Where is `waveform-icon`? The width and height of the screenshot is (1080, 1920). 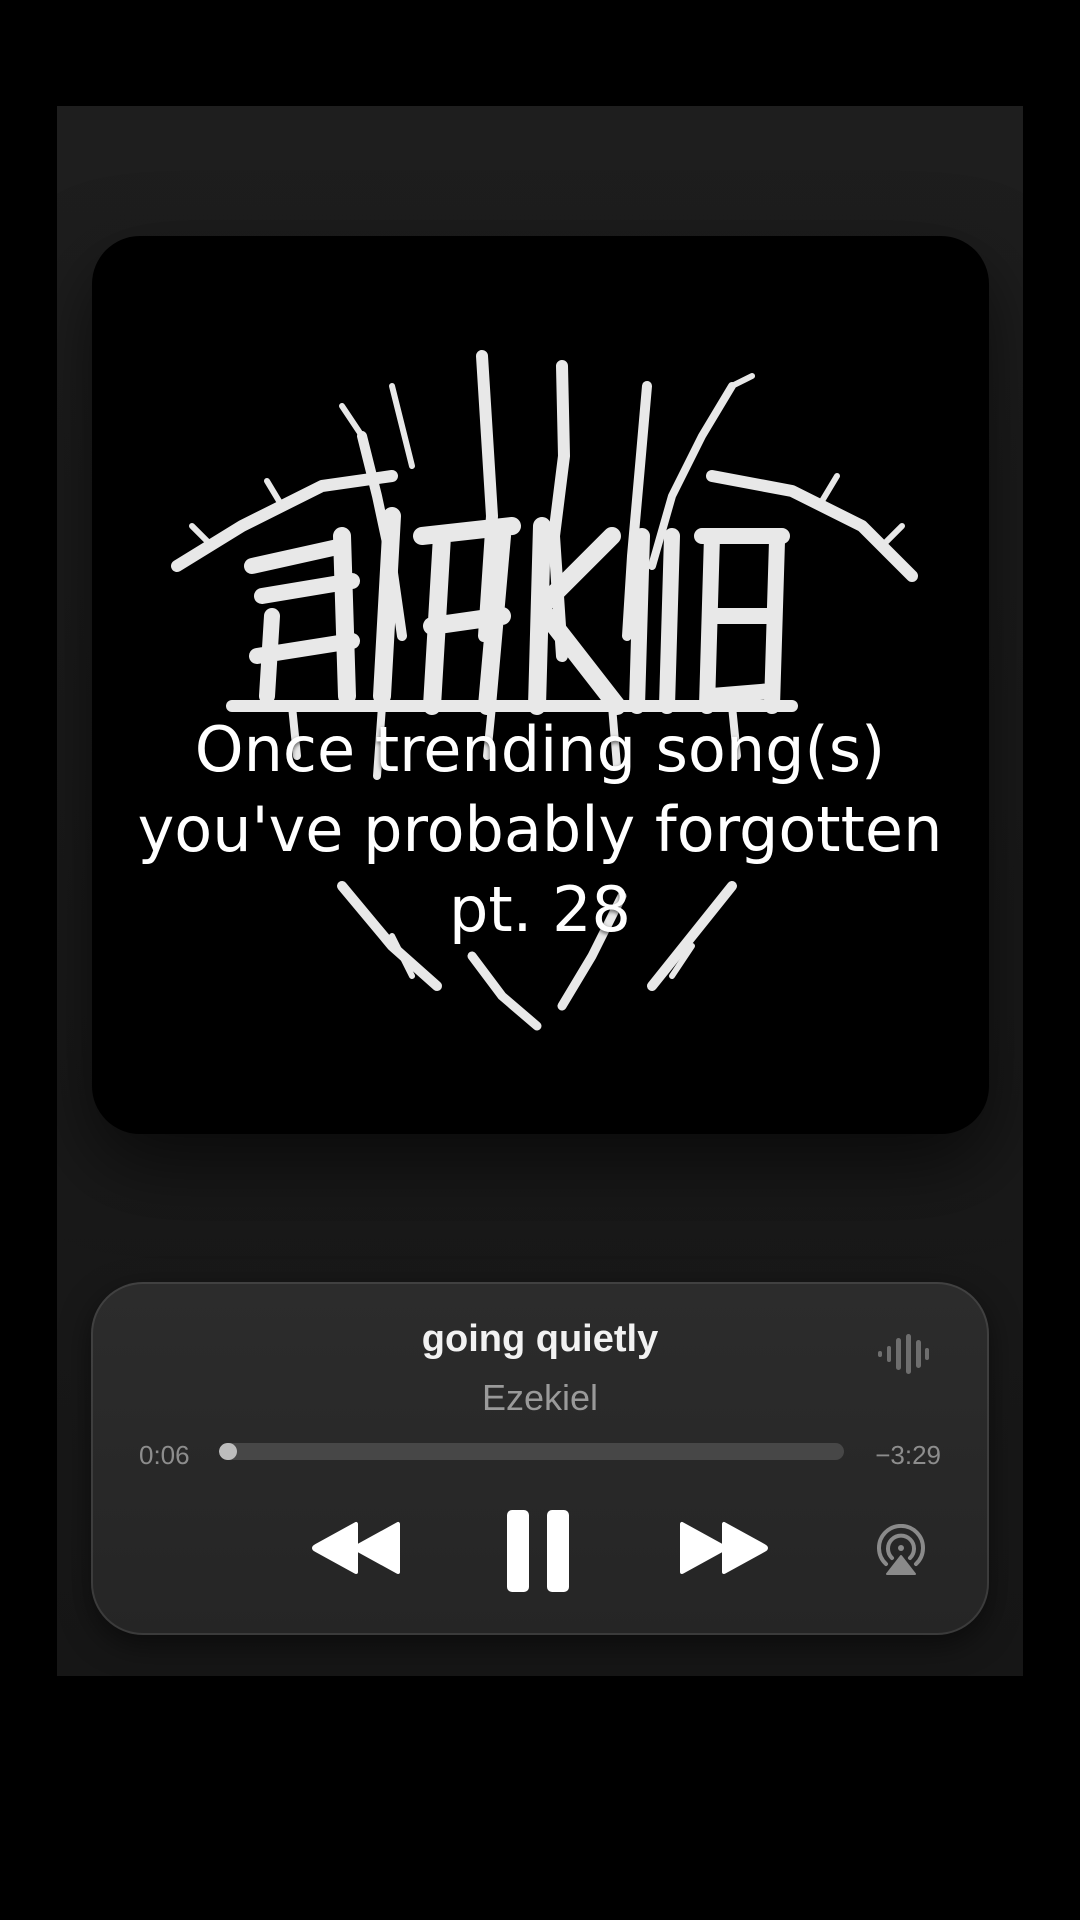
waveform-icon is located at coordinates (903, 1354).